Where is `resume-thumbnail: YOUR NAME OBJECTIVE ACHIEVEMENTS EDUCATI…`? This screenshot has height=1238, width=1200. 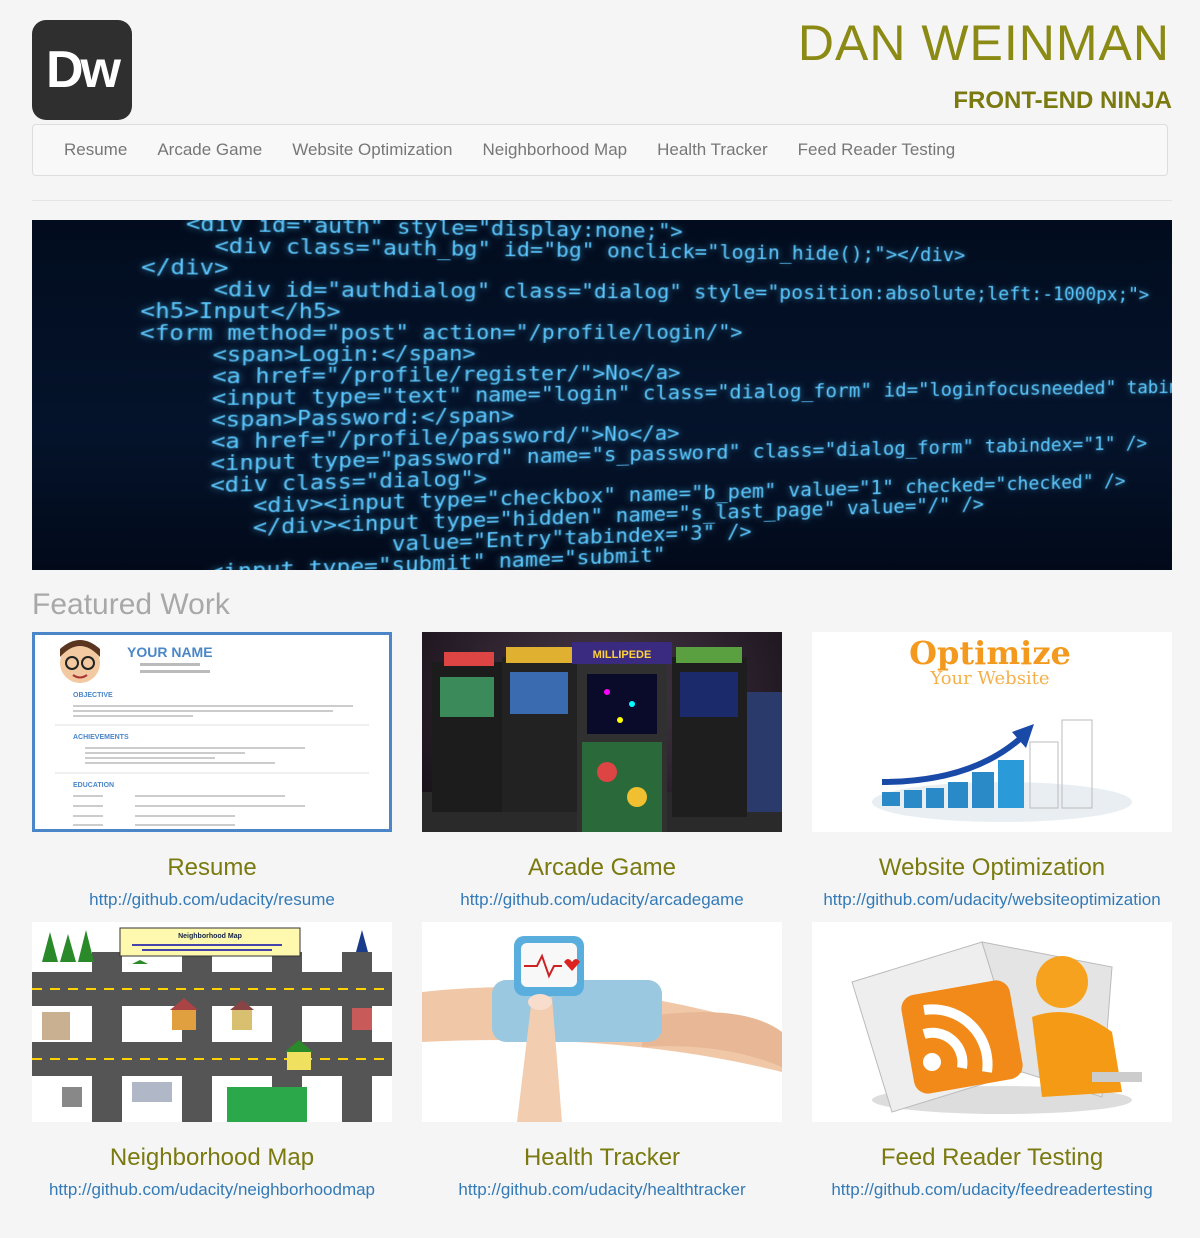 resume-thumbnail: YOUR NAME OBJECTIVE ACHIEVEMENTS EDUCATI… is located at coordinates (212, 732).